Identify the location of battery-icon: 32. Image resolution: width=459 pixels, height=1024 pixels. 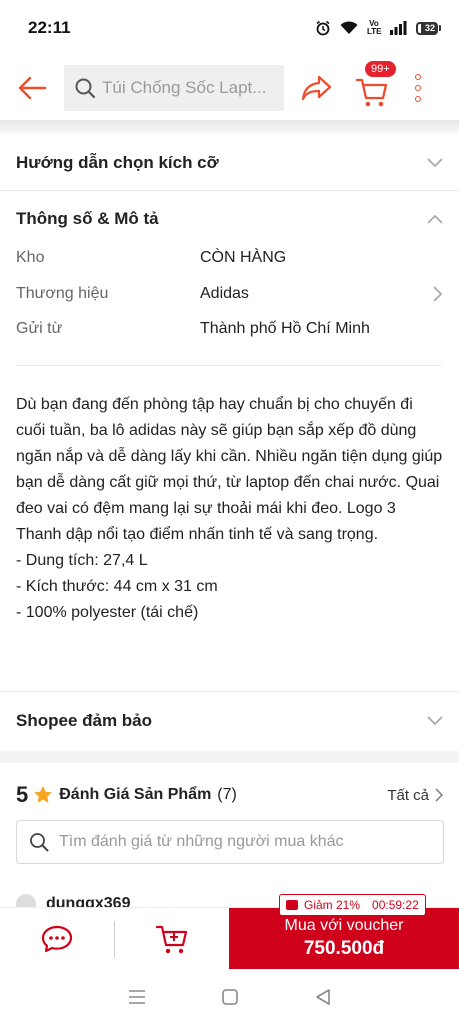
(428, 28).